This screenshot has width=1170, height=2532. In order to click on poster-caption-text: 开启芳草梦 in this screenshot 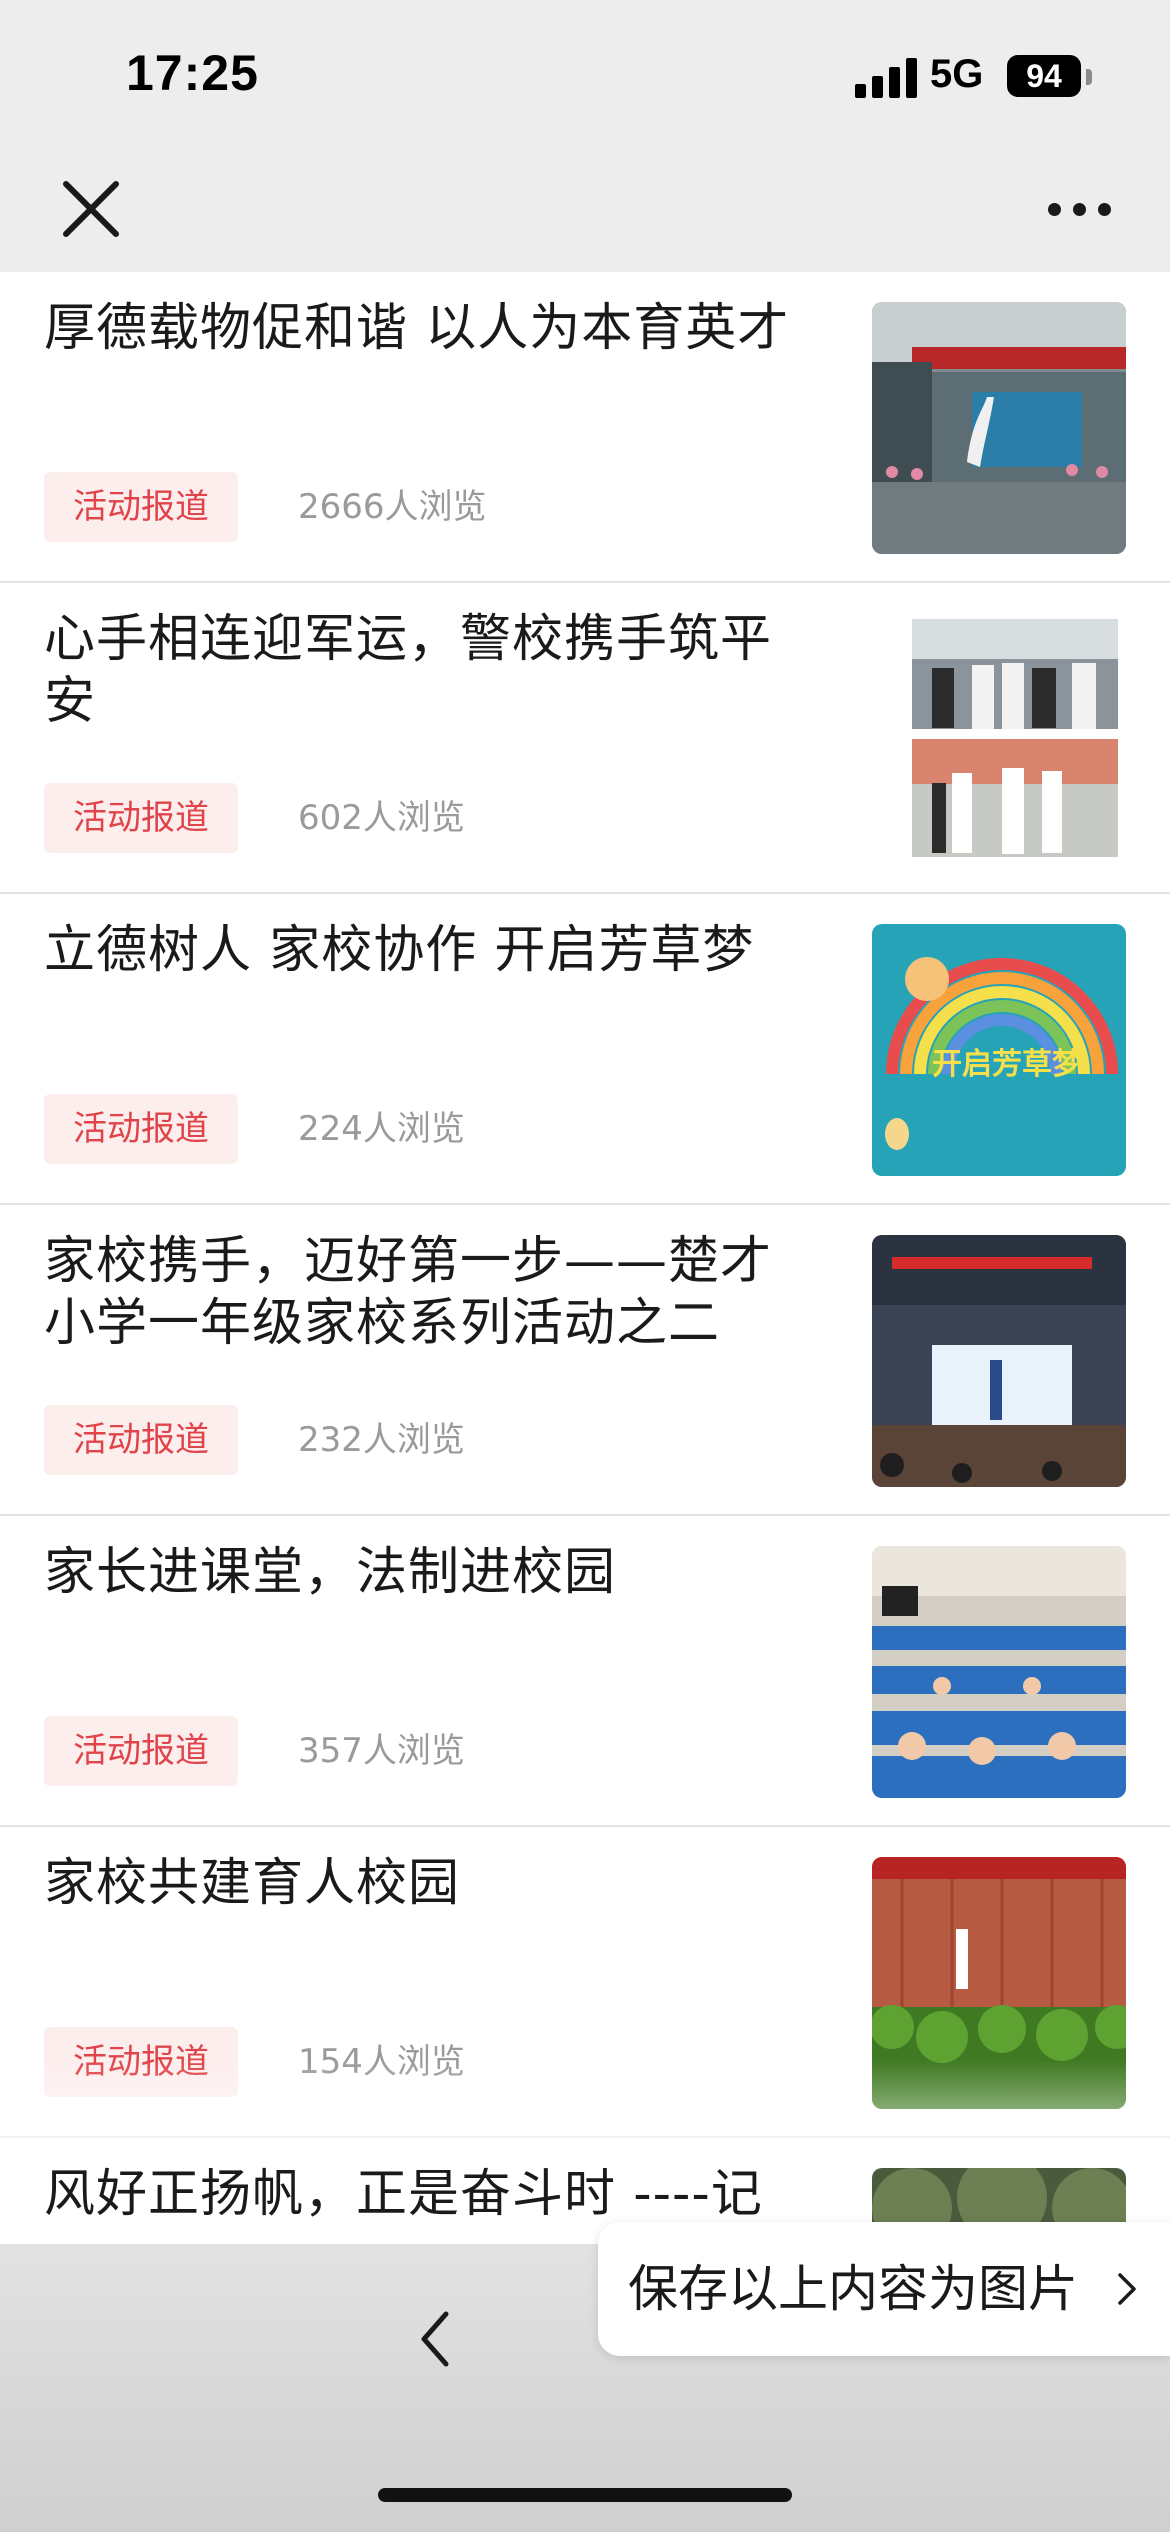, I will do `click(1007, 1064)`.